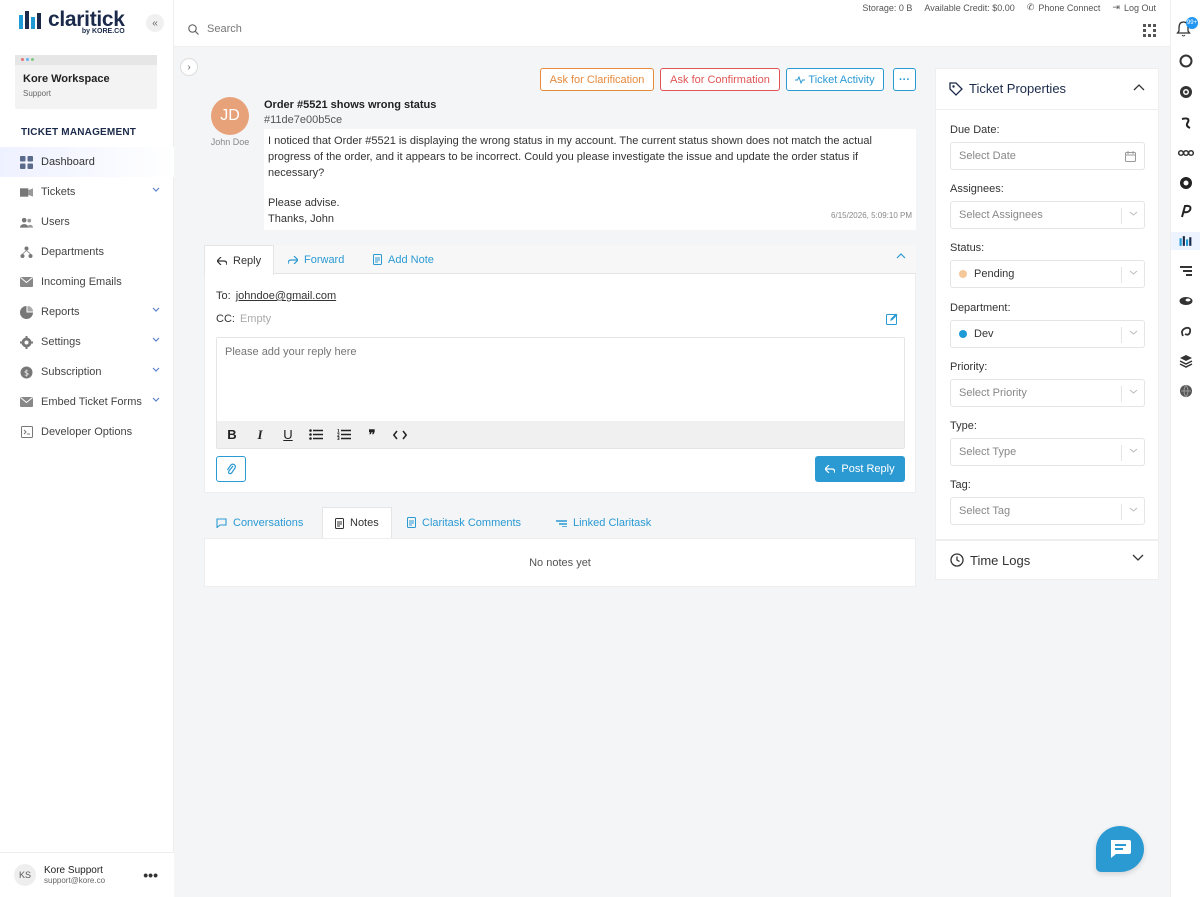 The image size is (1200, 897). Describe the element at coordinates (26, 402) in the screenshot. I see `embed-icon` at that location.